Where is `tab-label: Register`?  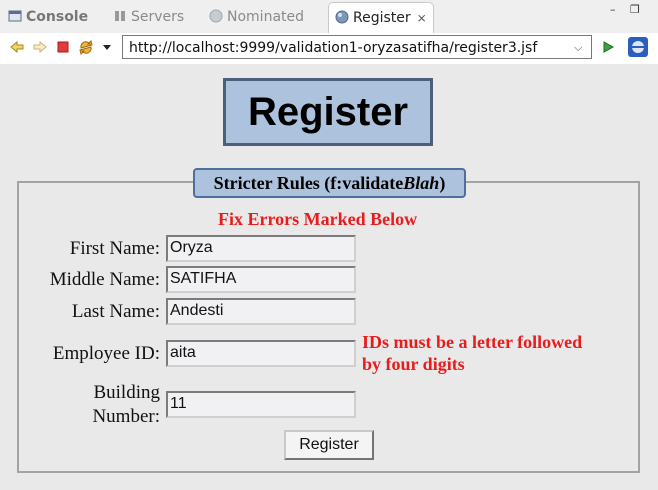
tab-label: Register is located at coordinates (382, 18).